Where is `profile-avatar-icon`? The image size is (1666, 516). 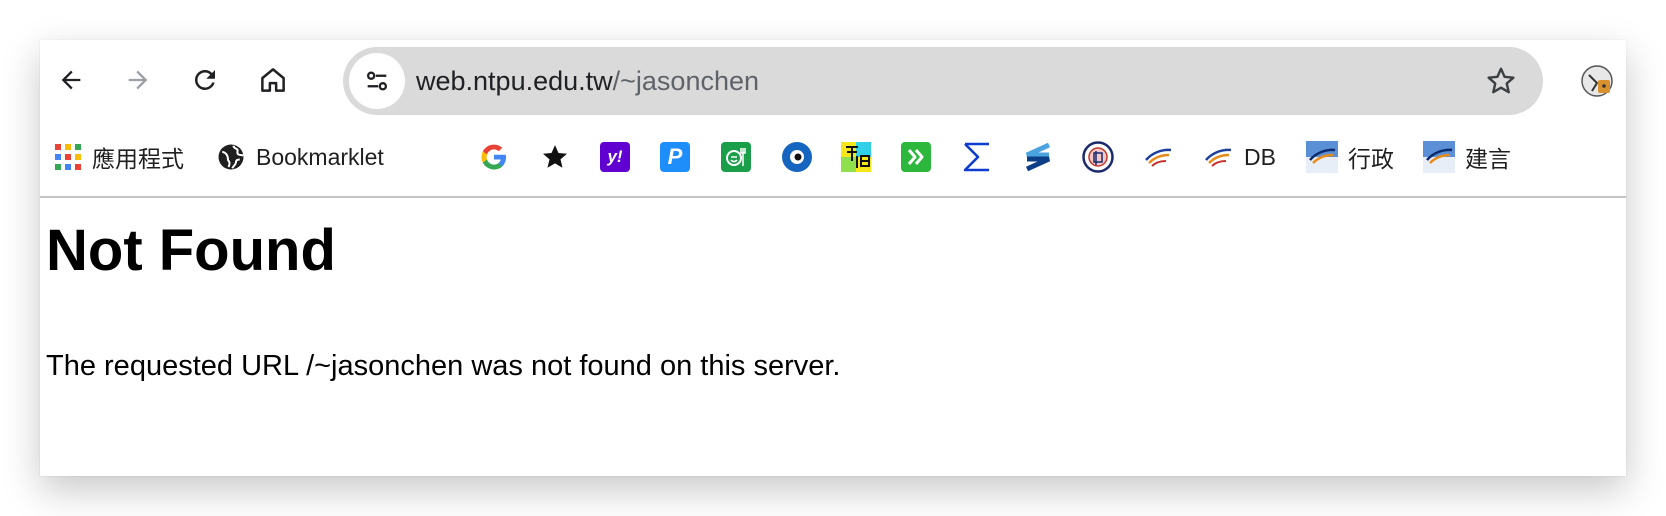
profile-avatar-icon is located at coordinates (1597, 81).